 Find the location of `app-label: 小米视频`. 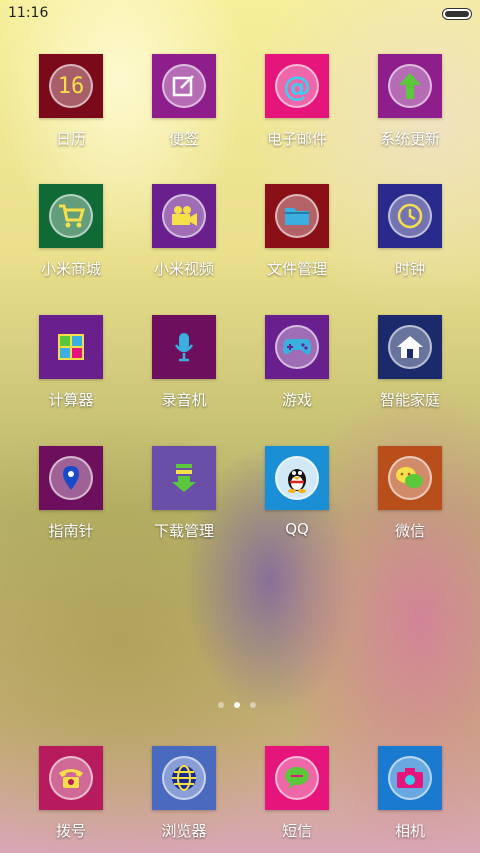

app-label: 小米视频 is located at coordinates (183, 269).